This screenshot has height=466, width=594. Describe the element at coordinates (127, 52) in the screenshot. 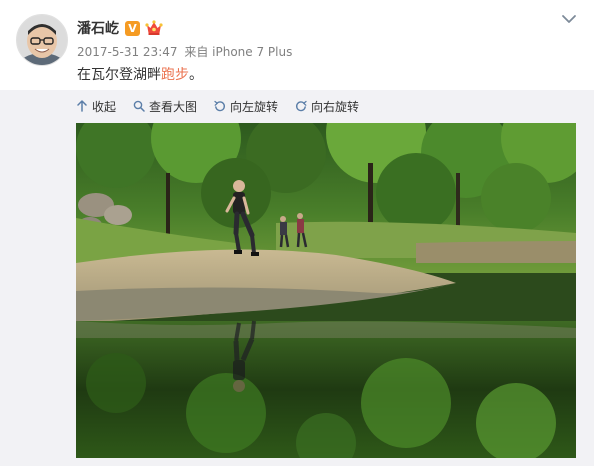

I see `post-timestamp: 2017-5-31 23:47` at that location.